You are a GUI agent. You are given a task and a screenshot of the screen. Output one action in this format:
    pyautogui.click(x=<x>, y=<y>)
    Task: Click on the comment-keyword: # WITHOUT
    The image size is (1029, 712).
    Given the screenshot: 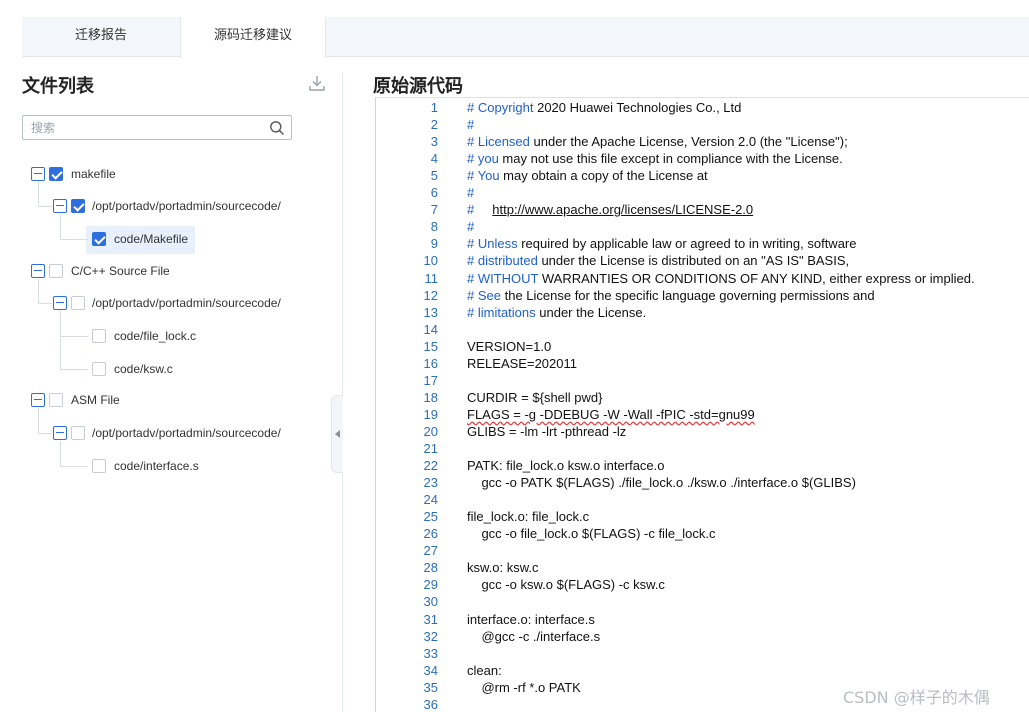 What is the action you would take?
    pyautogui.click(x=503, y=278)
    